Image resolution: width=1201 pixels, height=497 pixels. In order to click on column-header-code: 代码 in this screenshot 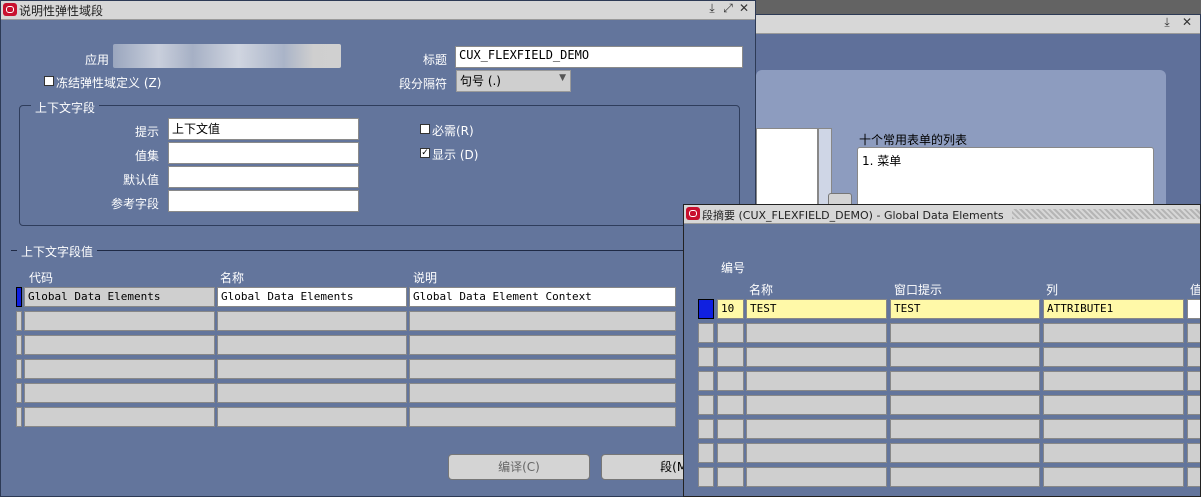, I will do `click(41, 278)`.